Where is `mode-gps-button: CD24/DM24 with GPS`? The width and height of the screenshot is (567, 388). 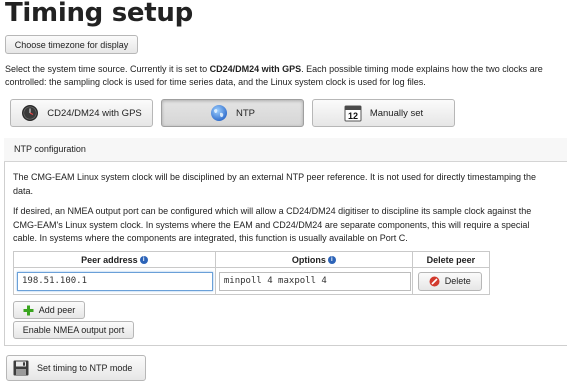
mode-gps-button: CD24/DM24 with GPS is located at coordinates (81, 113).